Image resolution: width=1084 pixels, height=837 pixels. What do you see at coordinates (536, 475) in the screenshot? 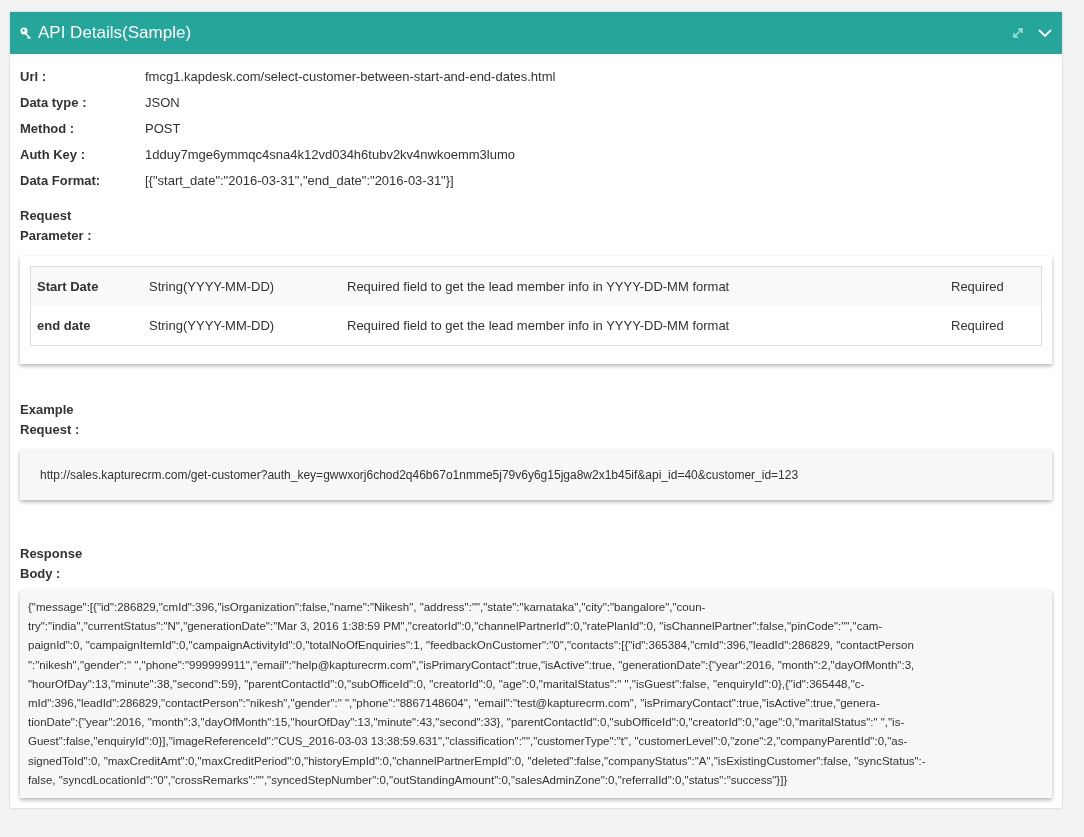
I see `example-request-box: http://sales.kapturecrm.com/get-customer?auth_key=gwwxorj6chod2q46b67o1nmme5j79v6y6g15jga8w2x1b45if&api_id=40&customer_id=123` at bounding box center [536, 475].